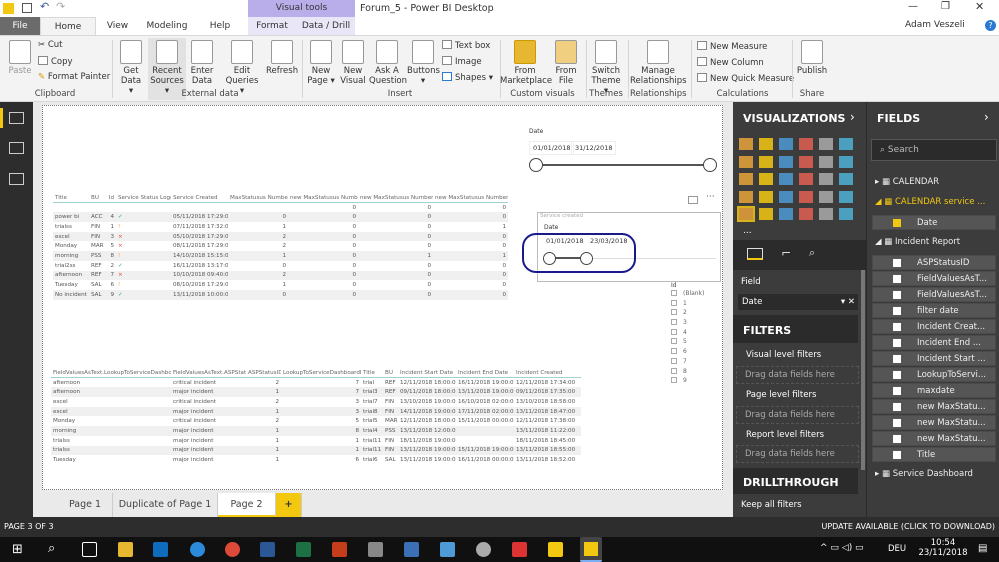  What do you see at coordinates (594, 148) in the screenshot?
I see `slicer-end-date: 31/12/2018` at bounding box center [594, 148].